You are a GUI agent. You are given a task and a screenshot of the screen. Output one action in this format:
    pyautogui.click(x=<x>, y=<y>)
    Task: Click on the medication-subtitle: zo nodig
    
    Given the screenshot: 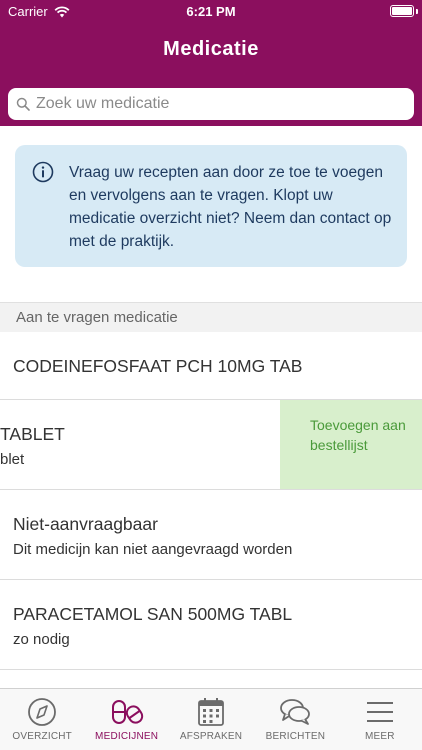 What is the action you would take?
    pyautogui.click(x=41, y=639)
    